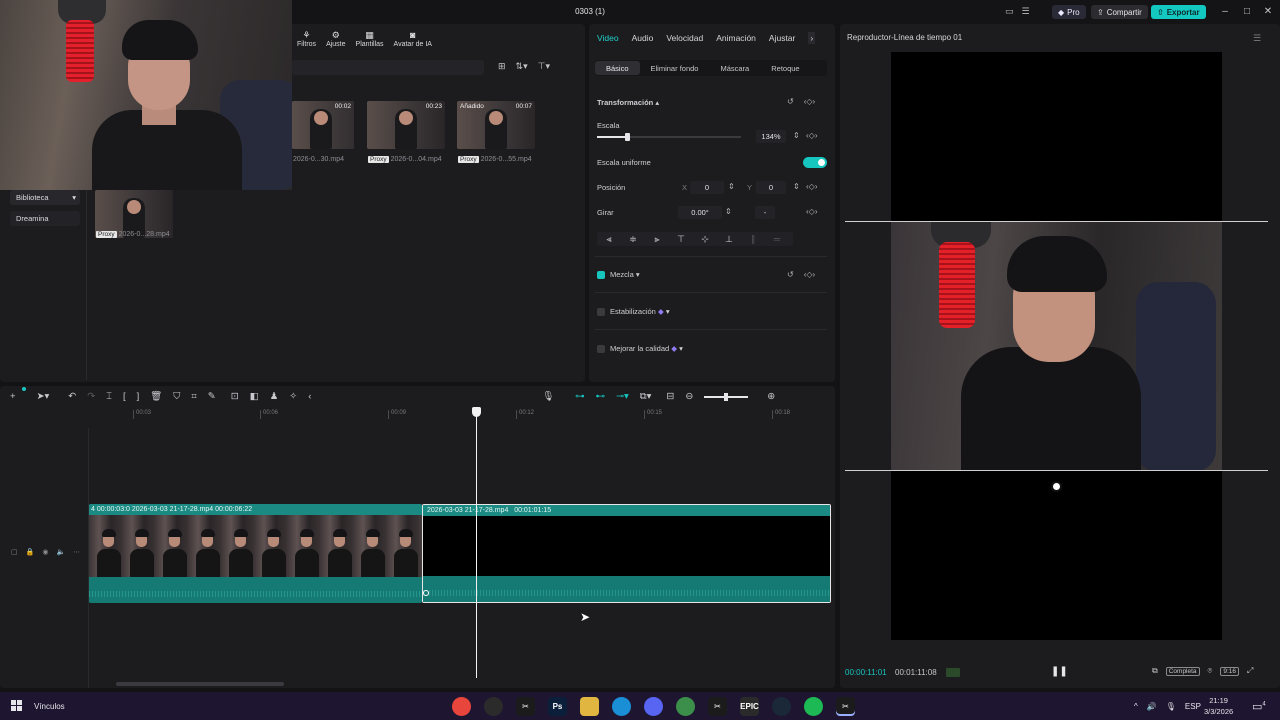 This screenshot has height=720, width=1280. What do you see at coordinates (293, 396) in the screenshot?
I see `magic-icon: ✧` at bounding box center [293, 396].